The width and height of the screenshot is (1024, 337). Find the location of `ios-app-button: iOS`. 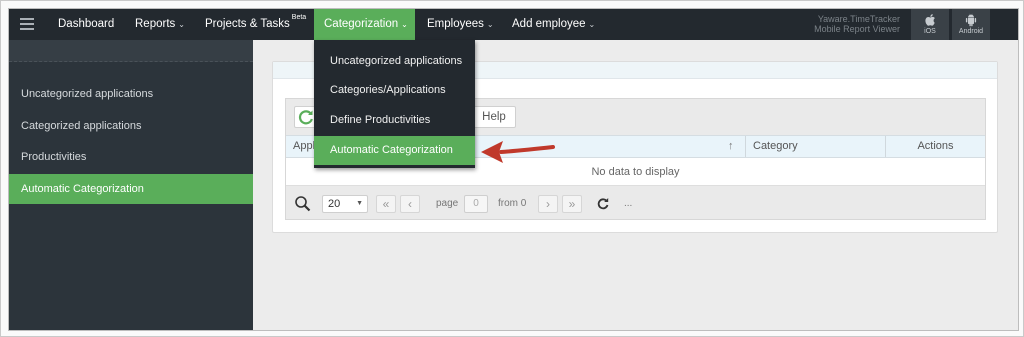

ios-app-button: iOS is located at coordinates (930, 24).